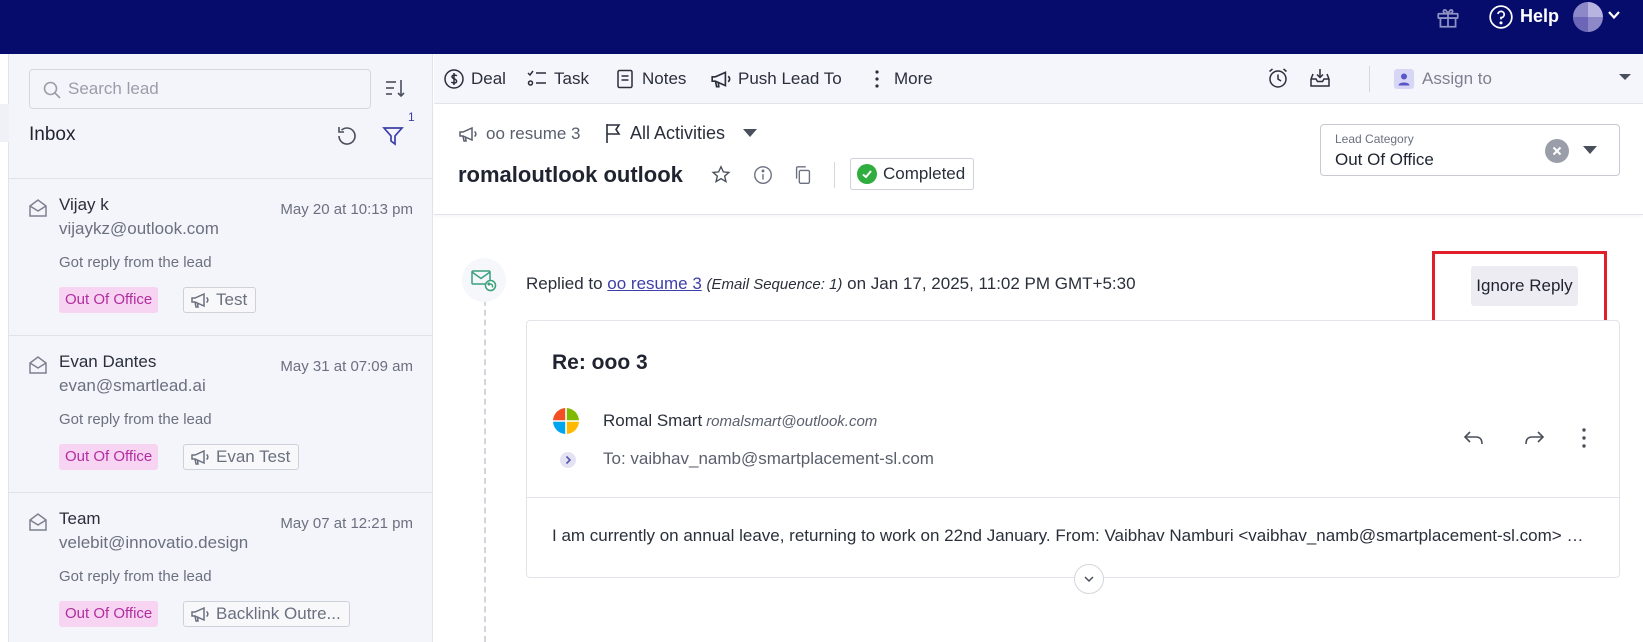 The height and width of the screenshot is (642, 1643). I want to click on search-input, so click(213, 89).